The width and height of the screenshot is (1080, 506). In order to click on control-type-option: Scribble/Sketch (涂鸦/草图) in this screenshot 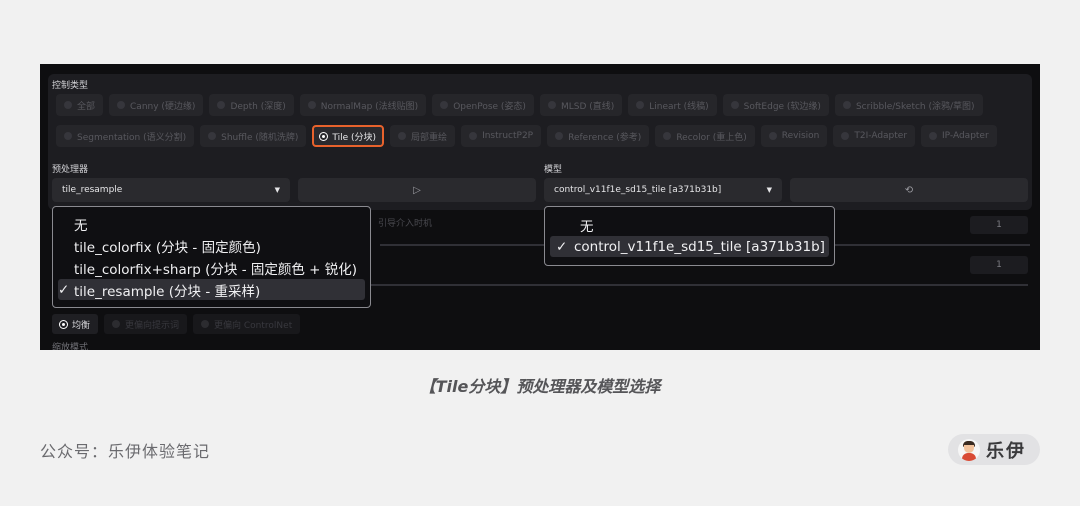, I will do `click(908, 105)`.